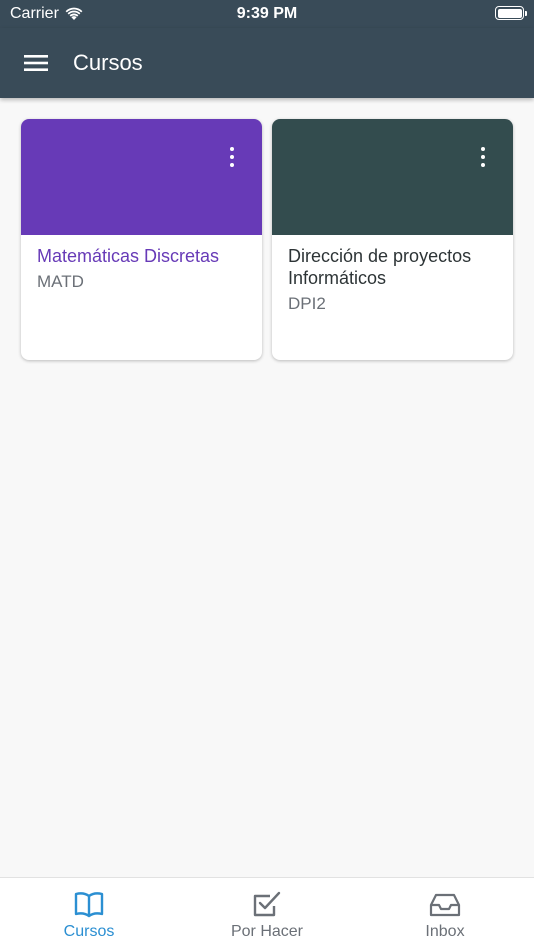 The image size is (534, 950). I want to click on course-name: Dirección de proyectos Informáticos, so click(380, 267).